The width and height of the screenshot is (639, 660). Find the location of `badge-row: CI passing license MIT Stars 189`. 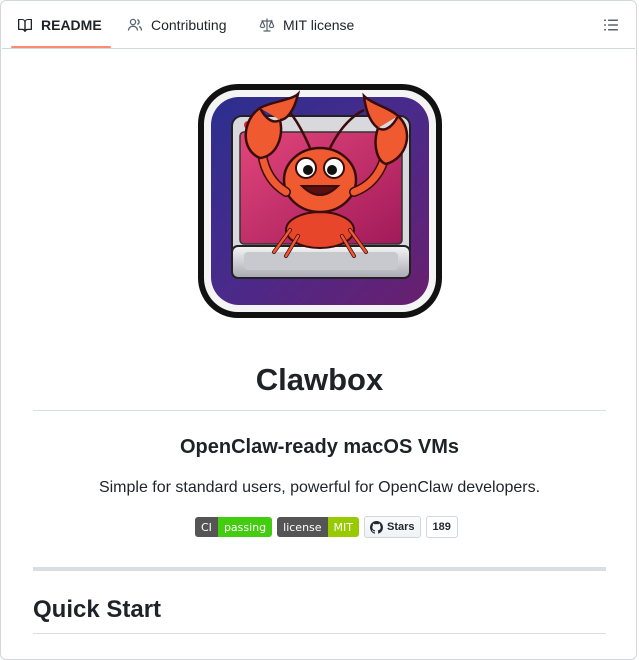

badge-row: CI passing license MIT Stars 189 is located at coordinates (326, 527).